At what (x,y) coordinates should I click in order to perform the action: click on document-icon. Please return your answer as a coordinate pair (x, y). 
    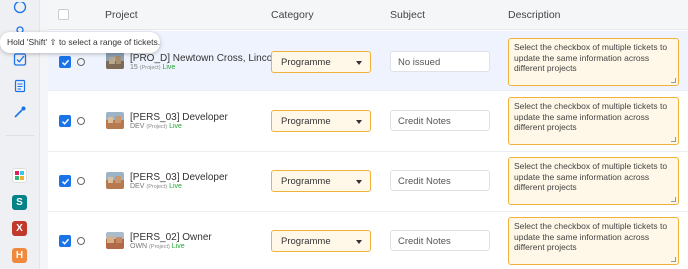
    Looking at the image, I should click on (19, 85).